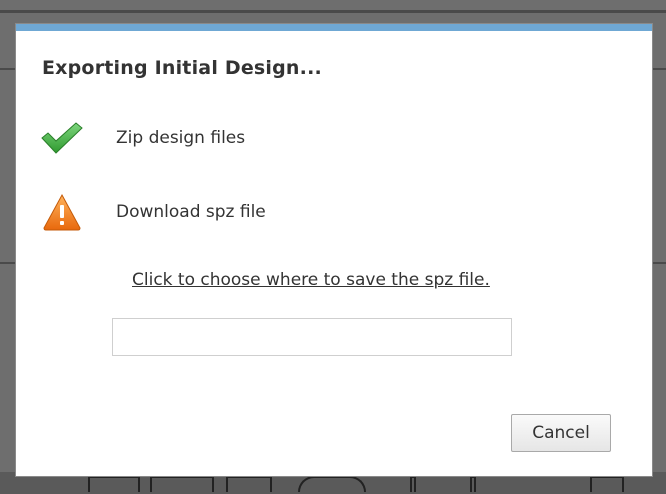  Describe the element at coordinates (312, 337) in the screenshot. I see `save-path-field` at that location.